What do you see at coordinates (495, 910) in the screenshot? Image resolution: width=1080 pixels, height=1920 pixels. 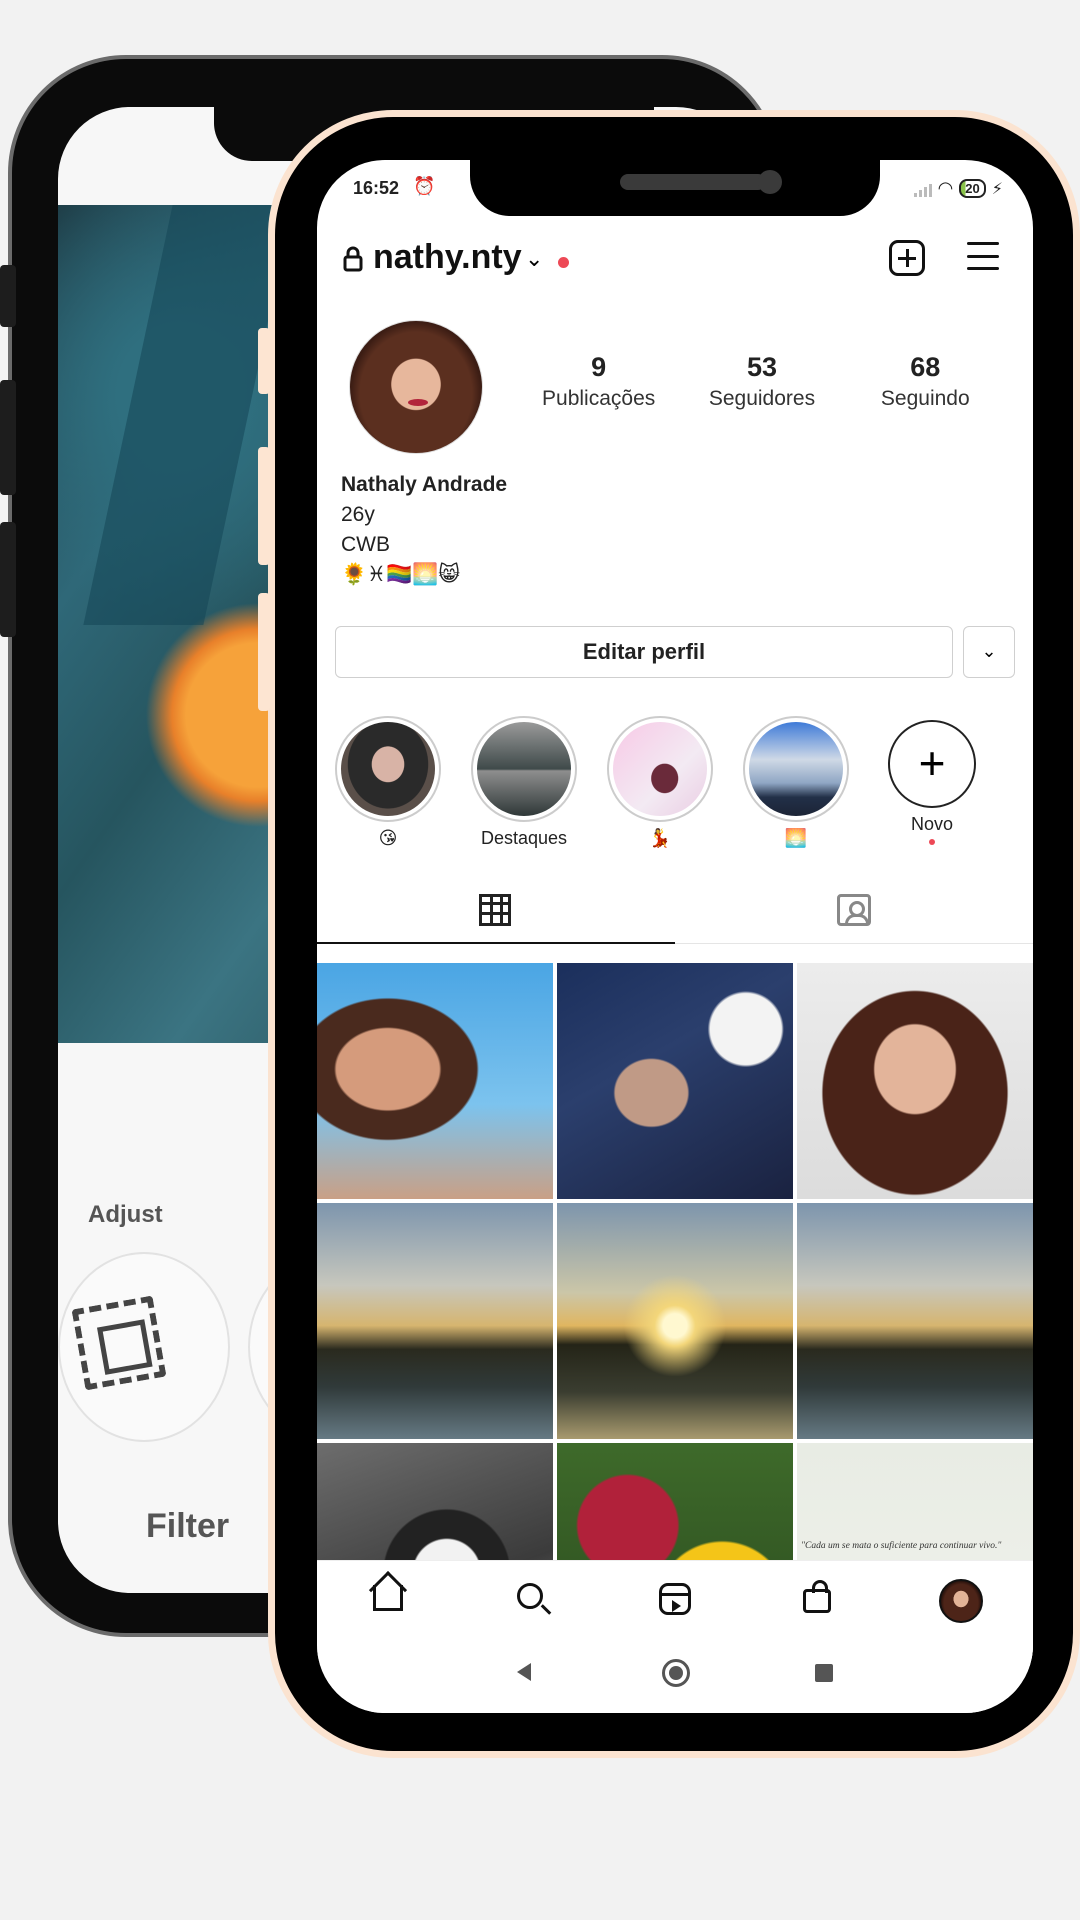 I see `grid-icon` at bounding box center [495, 910].